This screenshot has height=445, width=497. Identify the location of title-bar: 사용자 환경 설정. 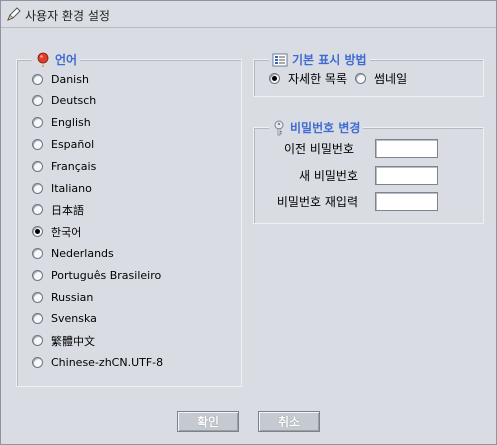
(248, 14).